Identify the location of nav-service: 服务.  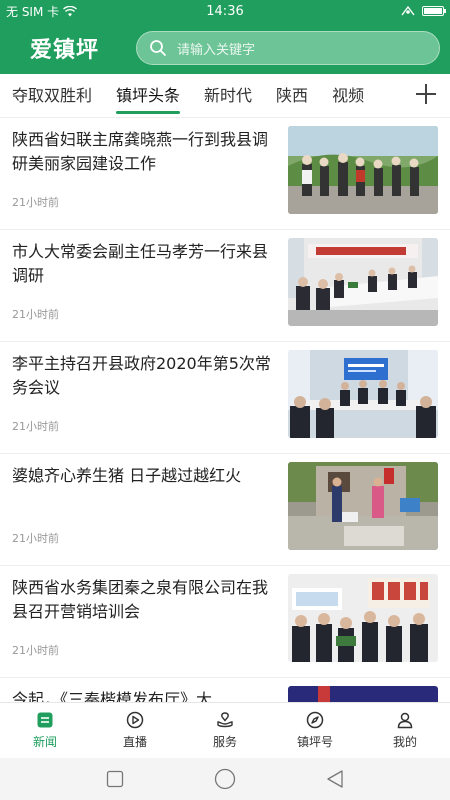
(225, 730).